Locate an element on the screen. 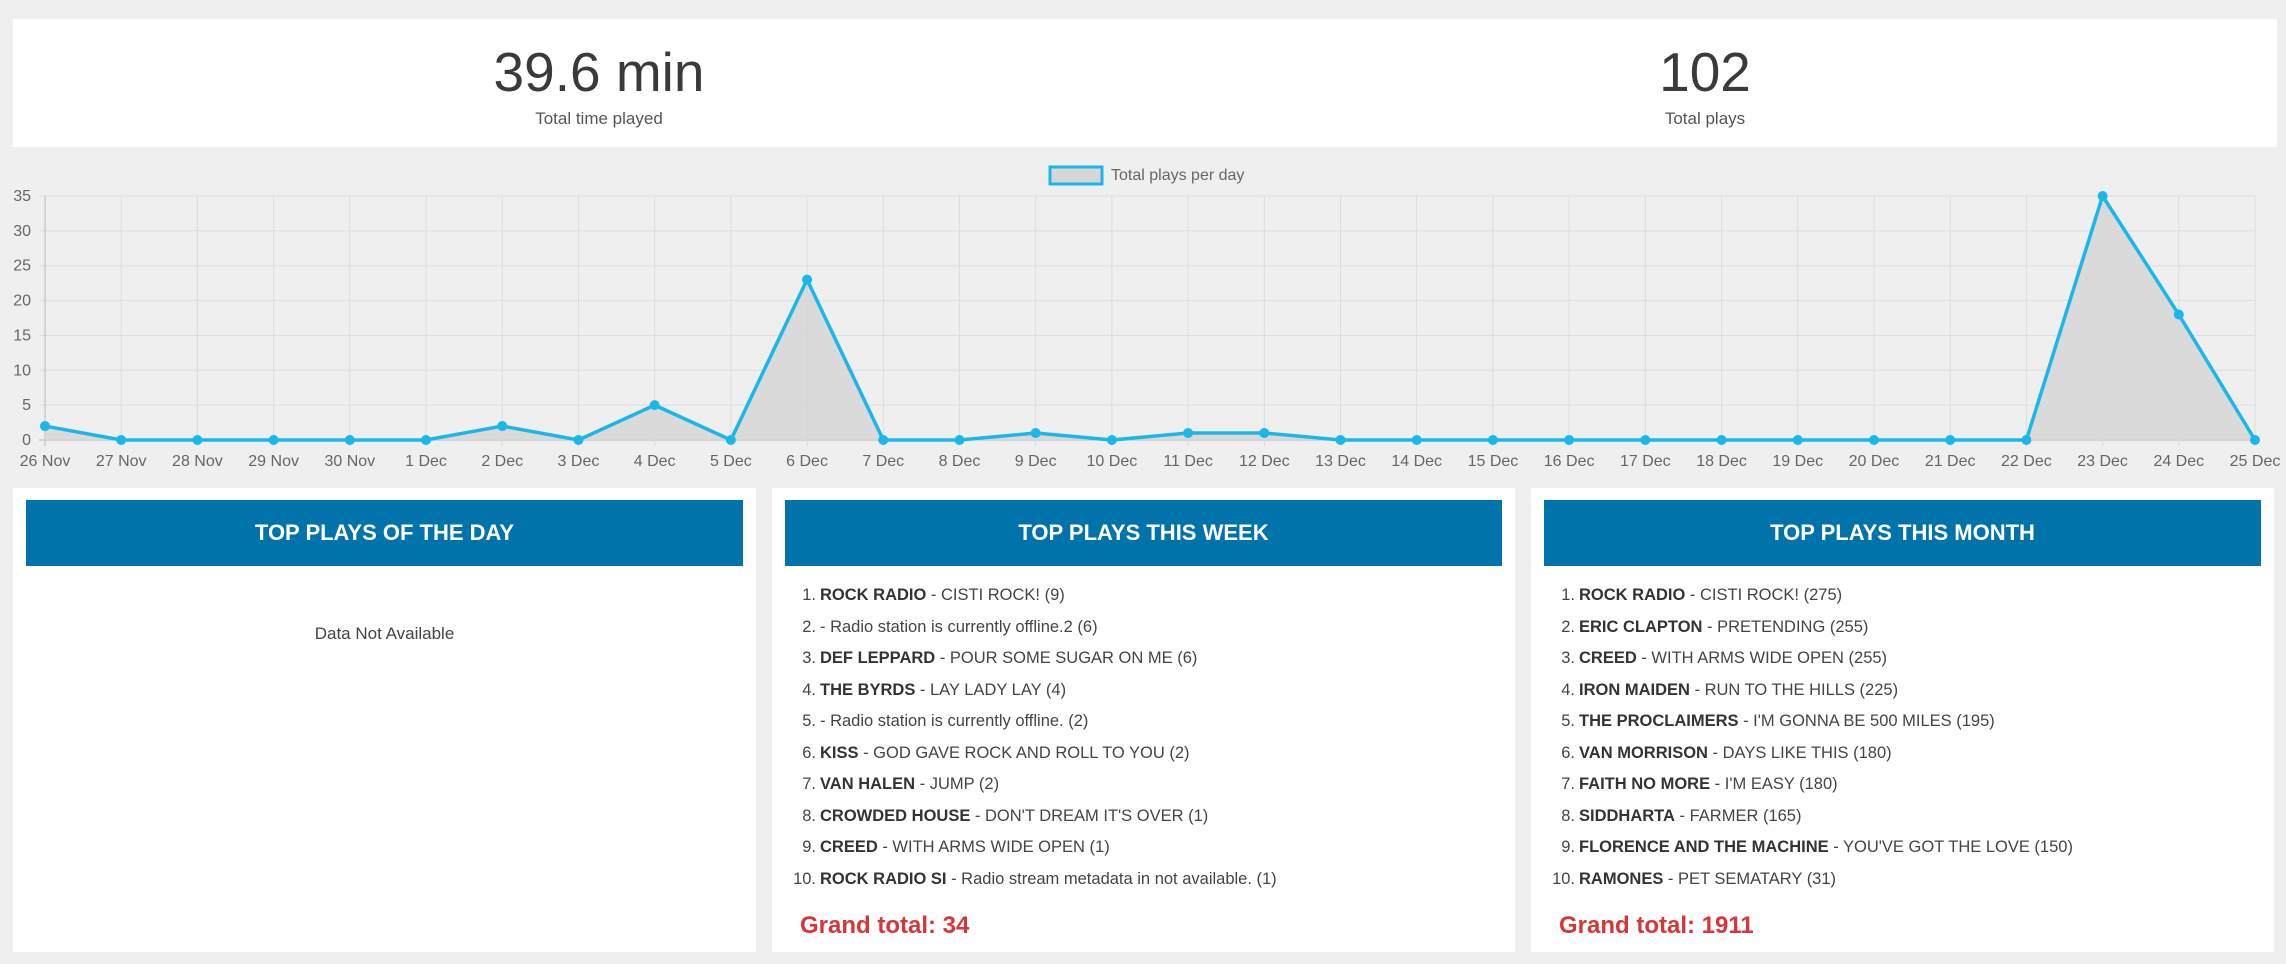 The width and height of the screenshot is (2286, 964). stat-time-value: 39.6 min is located at coordinates (599, 72).